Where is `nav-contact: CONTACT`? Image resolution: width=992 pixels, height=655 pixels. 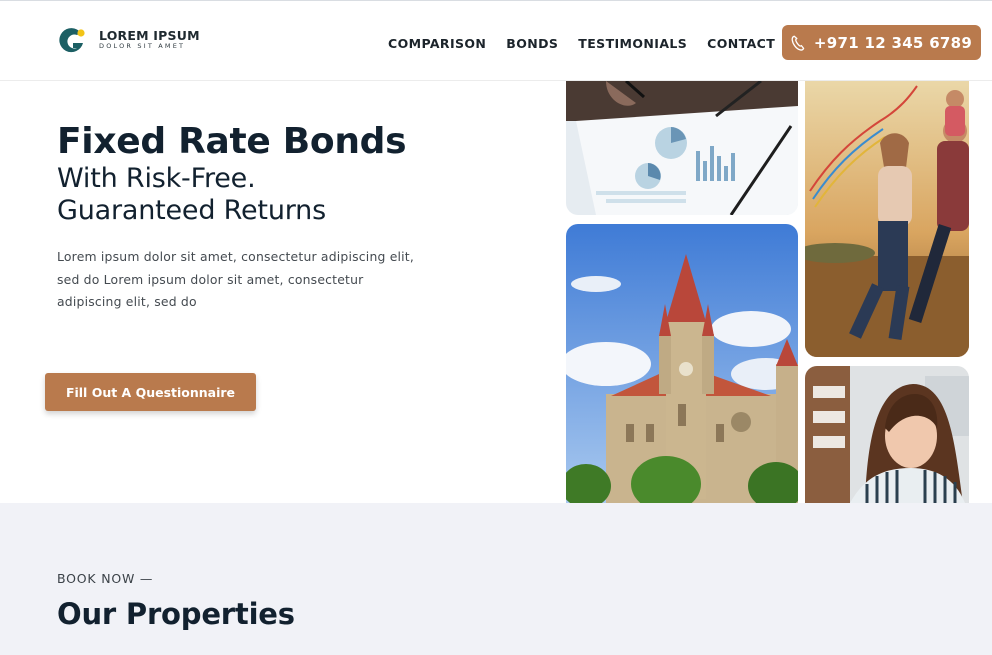 nav-contact: CONTACT is located at coordinates (741, 43).